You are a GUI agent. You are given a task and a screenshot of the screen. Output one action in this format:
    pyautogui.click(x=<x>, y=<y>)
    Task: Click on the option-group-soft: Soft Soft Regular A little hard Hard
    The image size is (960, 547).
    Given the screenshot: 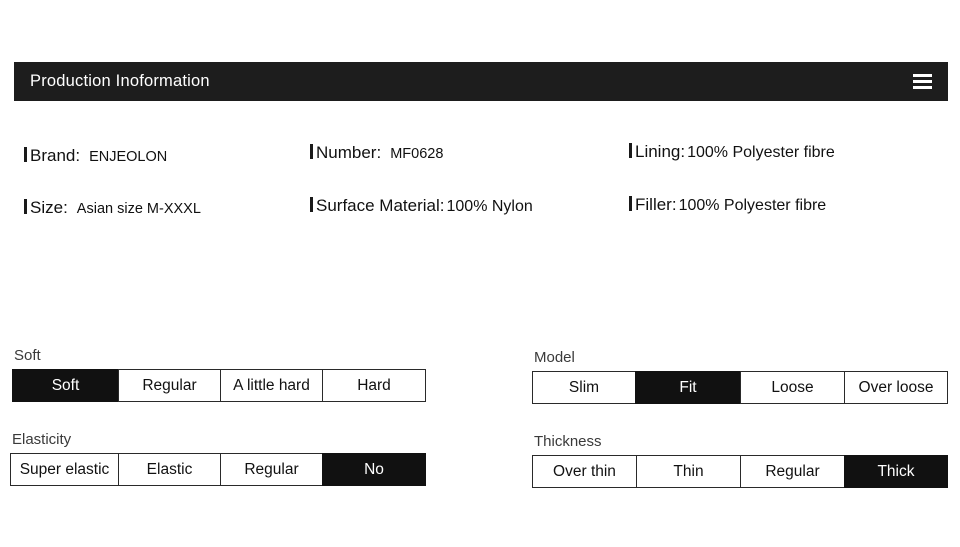 What is the action you would take?
    pyautogui.click(x=219, y=374)
    